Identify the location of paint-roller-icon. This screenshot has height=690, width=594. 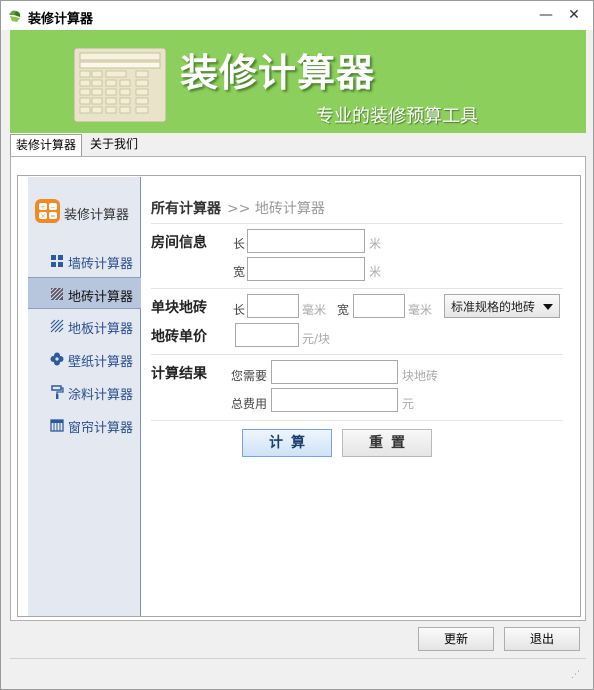
(57, 392).